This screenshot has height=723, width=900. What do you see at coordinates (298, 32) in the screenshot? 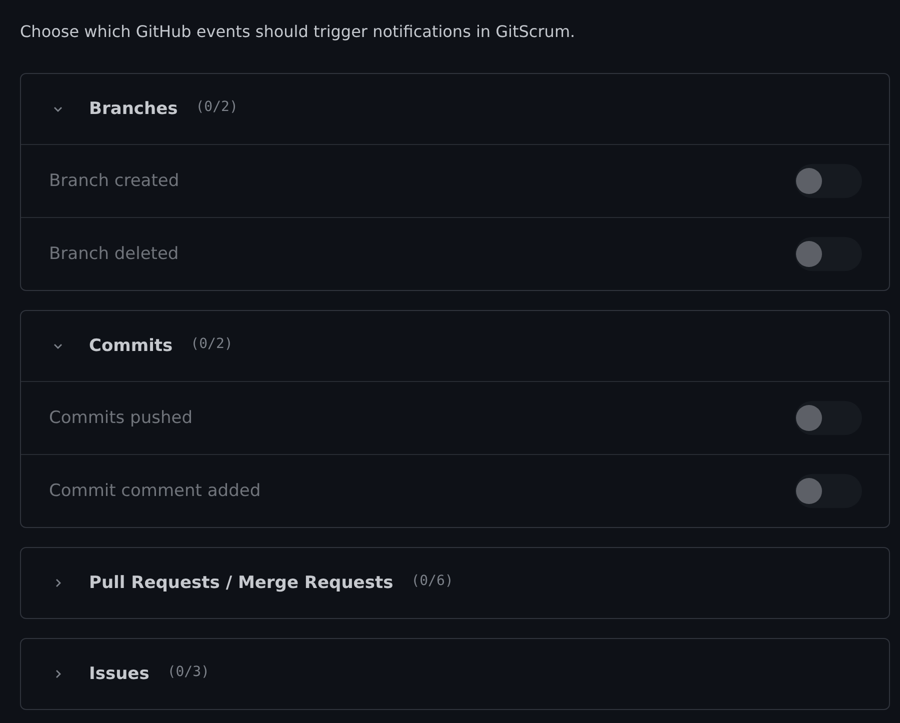
I see `intro-text: Choose which GitHub events should trigger notifications in GitScrum.` at bounding box center [298, 32].